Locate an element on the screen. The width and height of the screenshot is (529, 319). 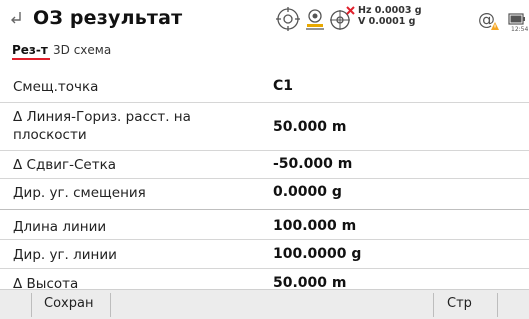
row-label: Дир. уг. смещения is located at coordinates (79, 193).